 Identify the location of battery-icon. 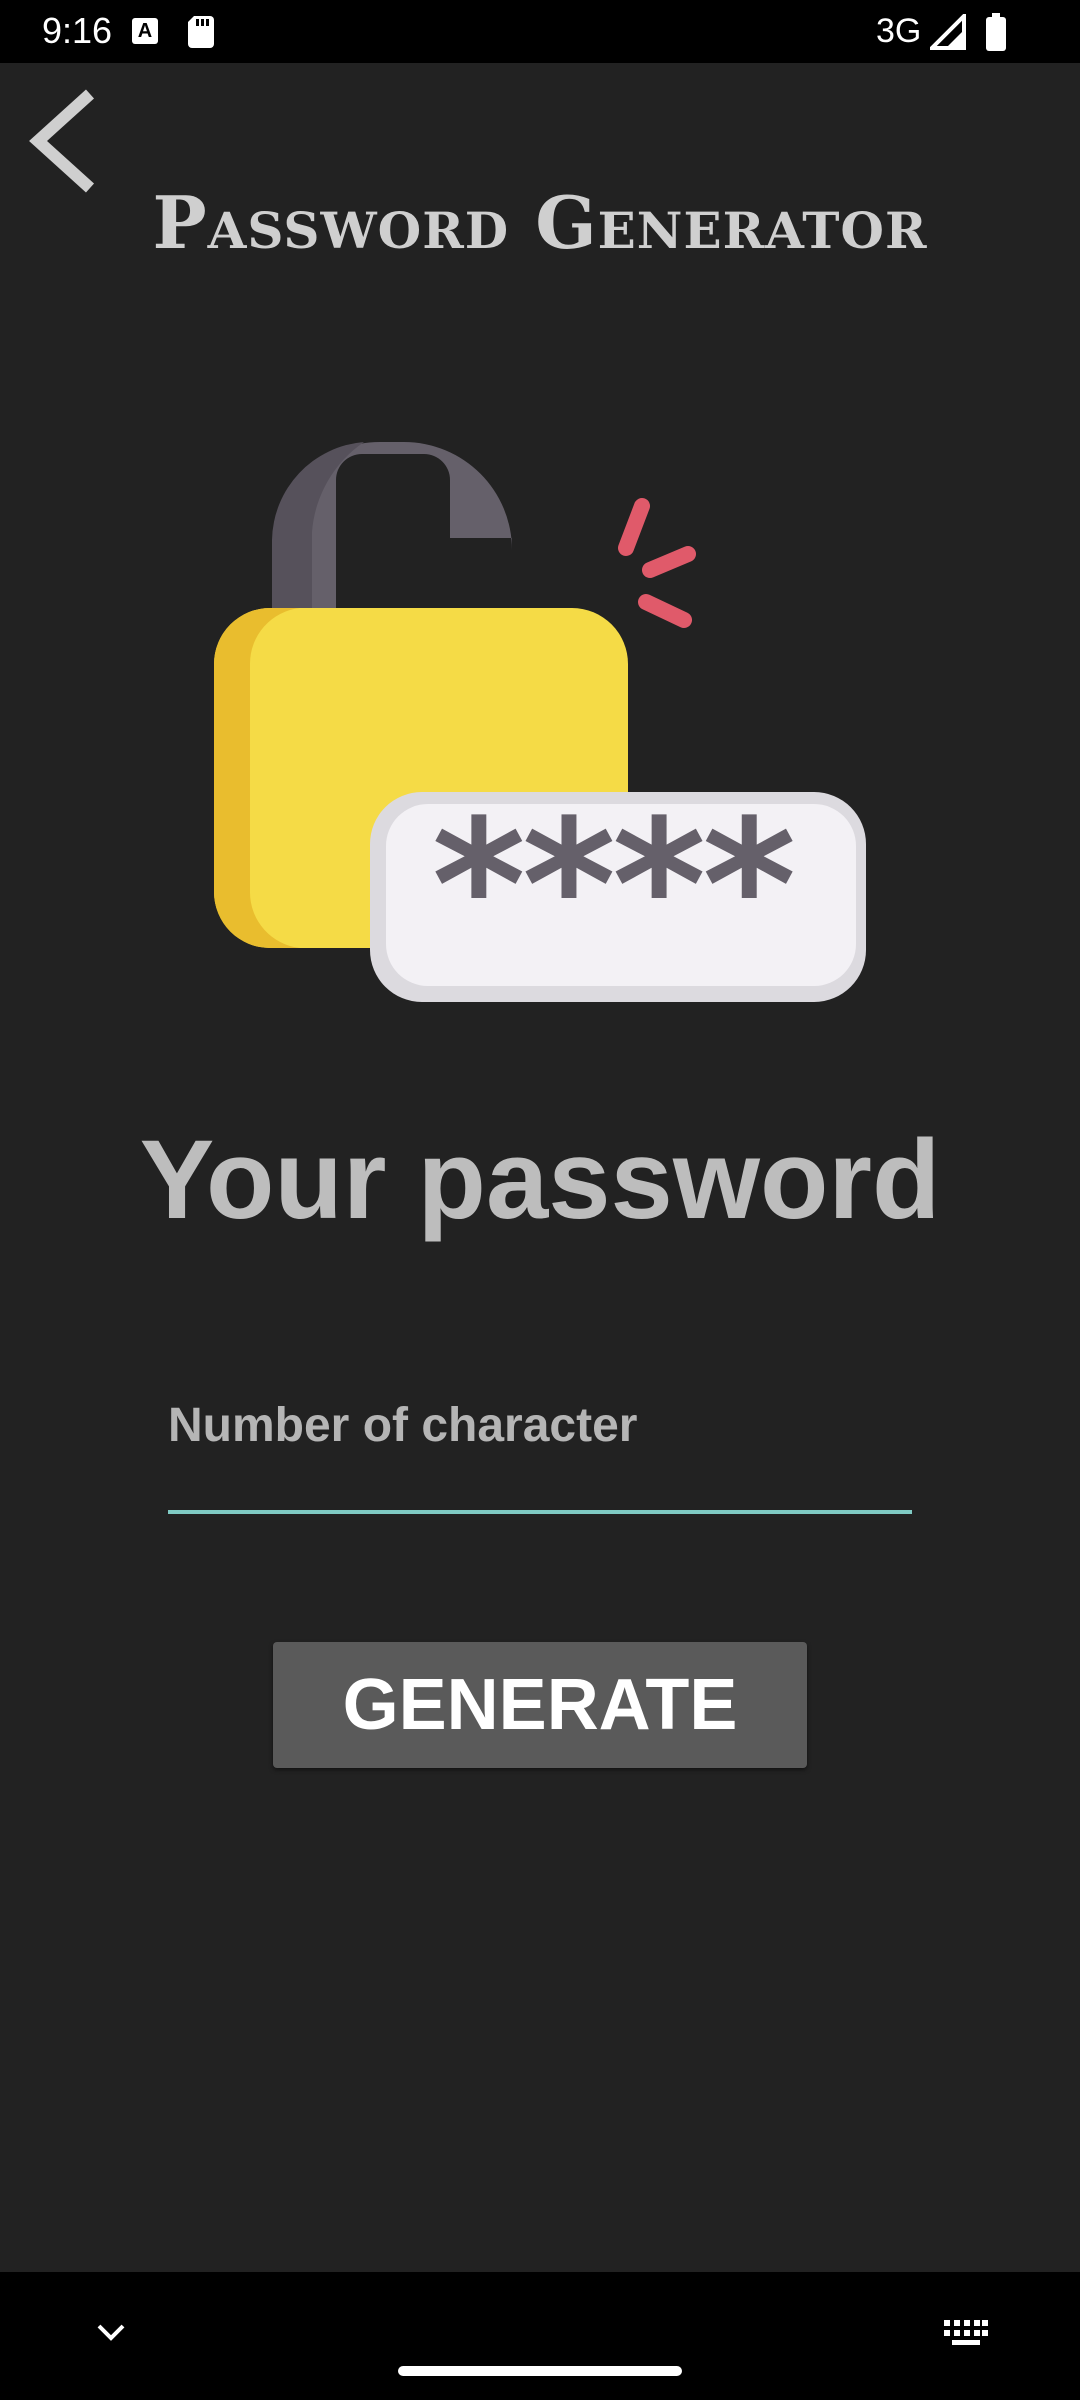
(996, 34).